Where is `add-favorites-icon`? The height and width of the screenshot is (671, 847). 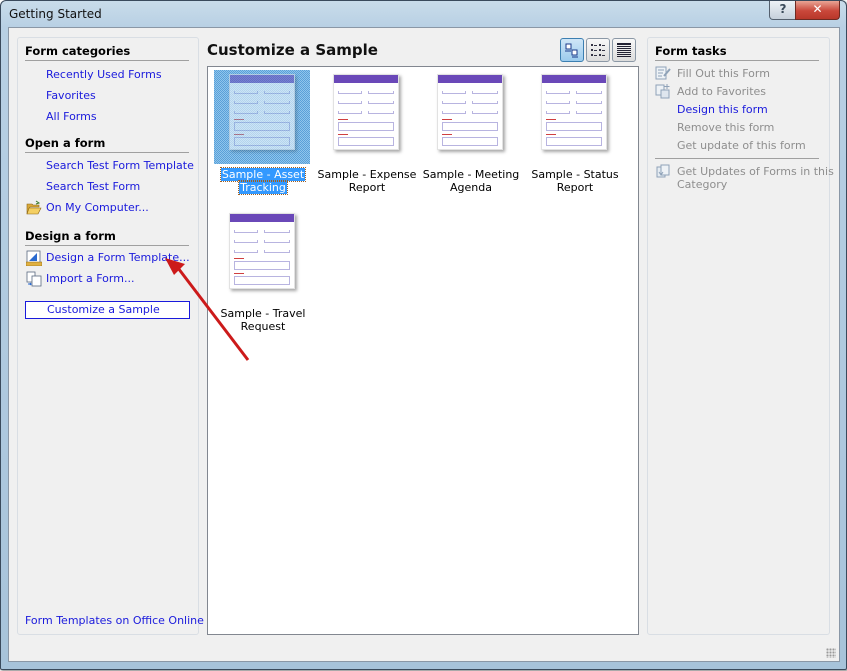
add-favorites-icon is located at coordinates (662, 91).